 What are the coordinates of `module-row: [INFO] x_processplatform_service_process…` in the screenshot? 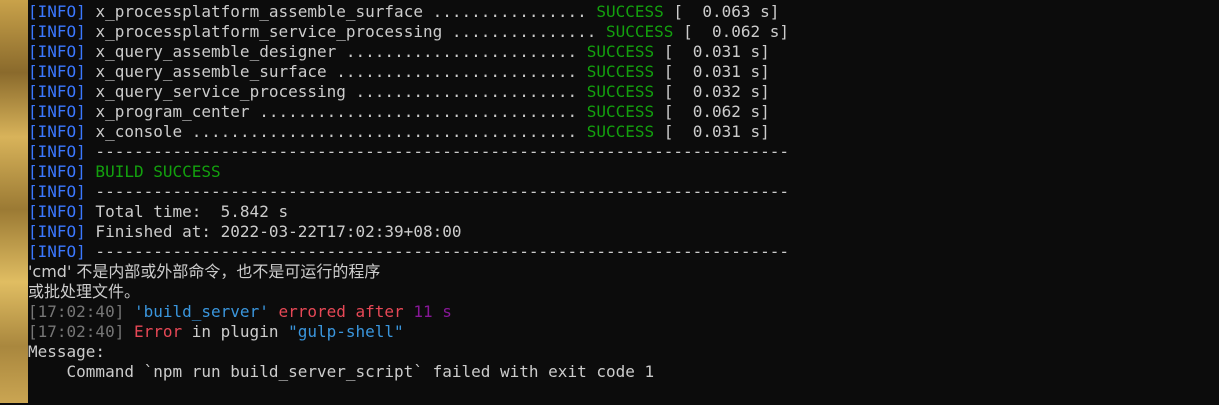 It's located at (623, 32).